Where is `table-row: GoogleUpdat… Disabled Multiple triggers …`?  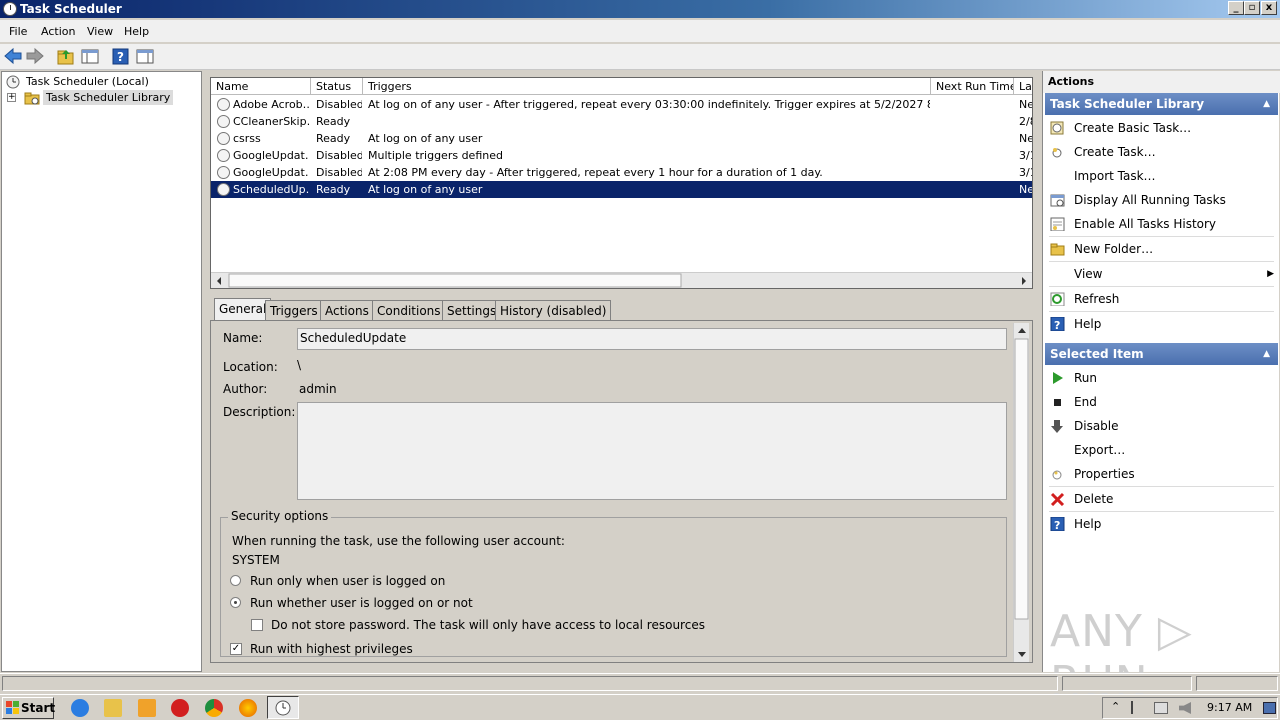 table-row: GoogleUpdat… Disabled Multiple triggers … is located at coordinates (621, 155).